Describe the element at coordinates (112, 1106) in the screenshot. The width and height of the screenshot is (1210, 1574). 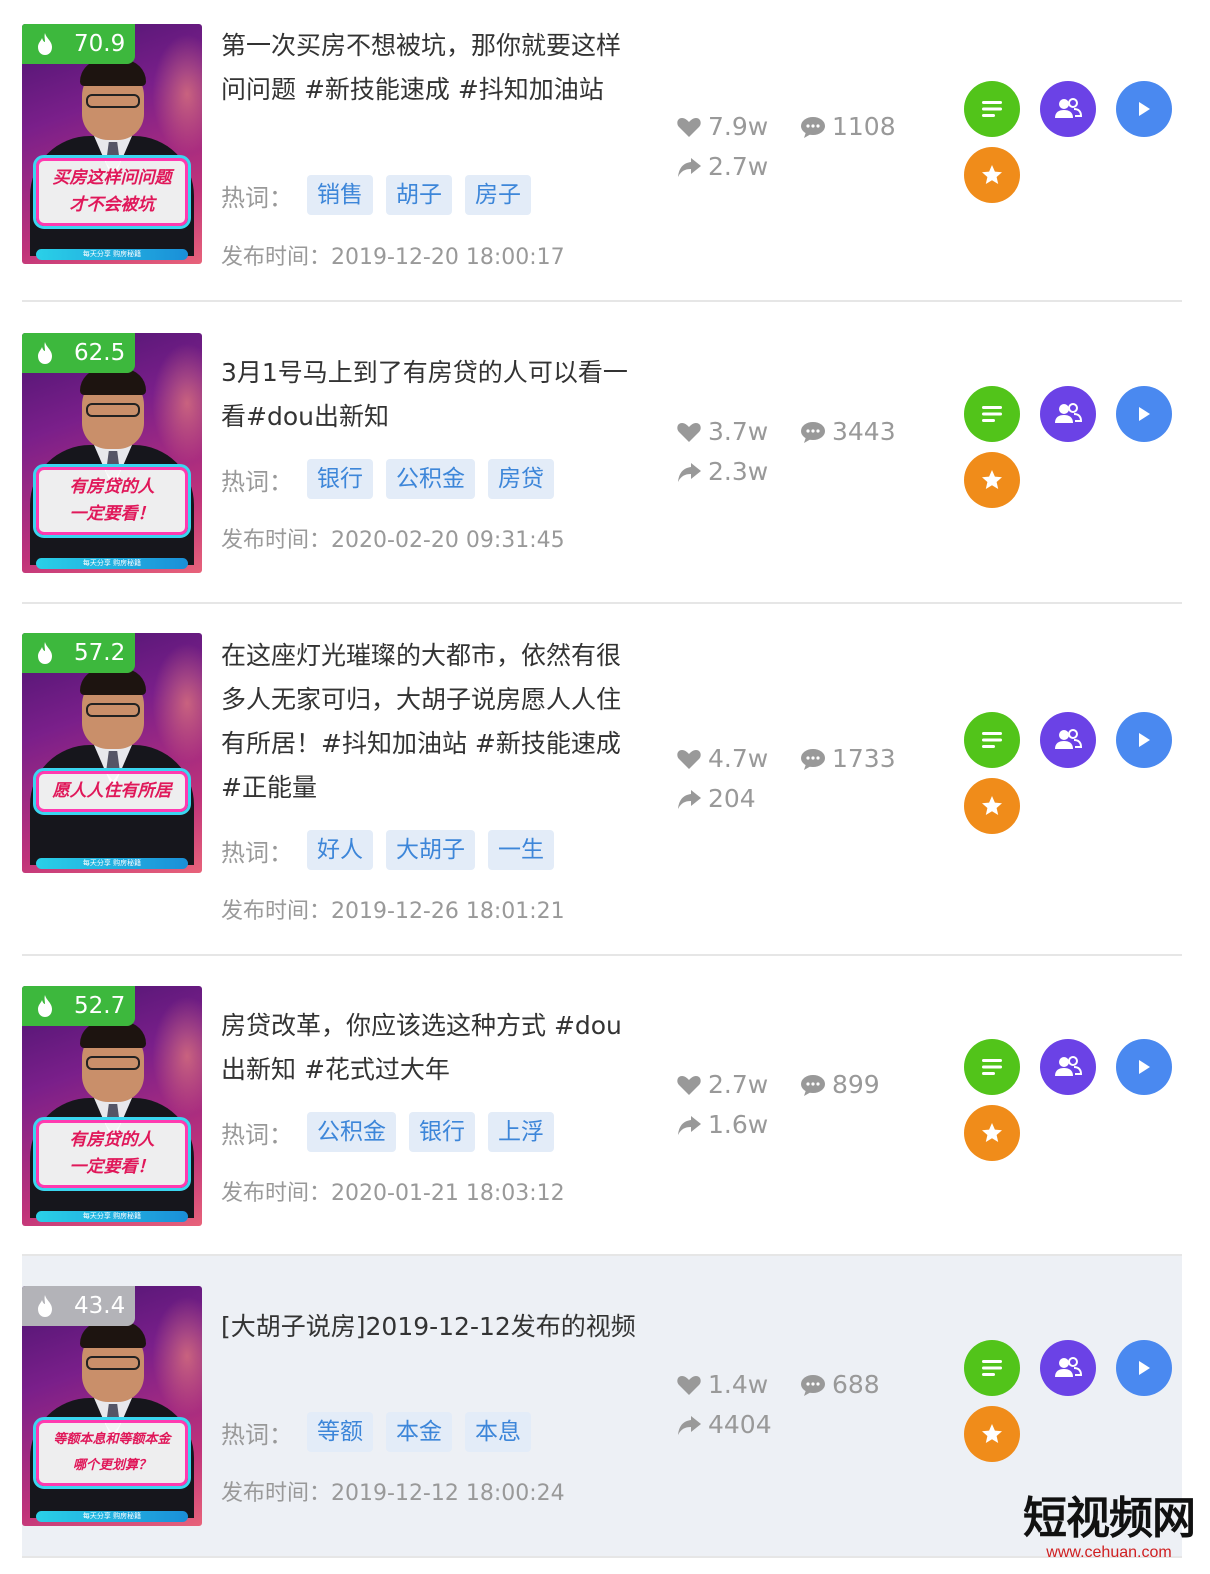
I see `video-thumbnail: 有房贷的人 一定要看！ 每天分享 购房秘籍 52.7` at that location.